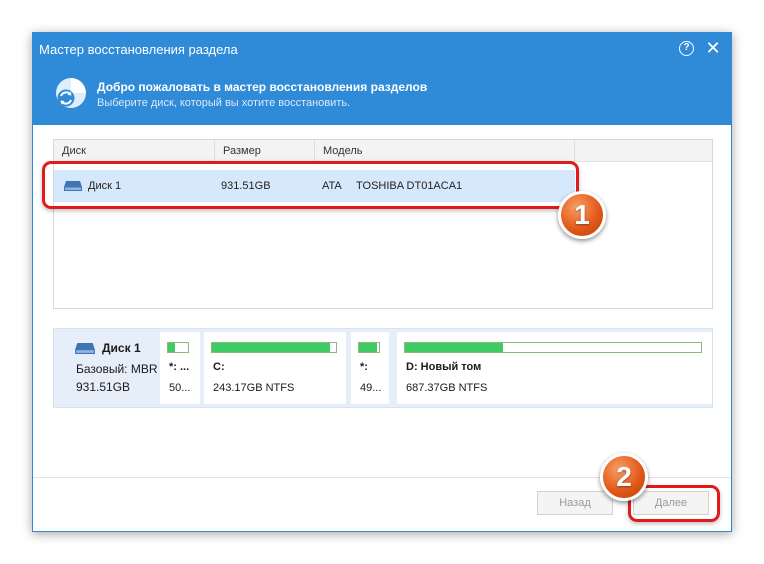 This screenshot has height=564, width=764. Describe the element at coordinates (138, 49) in the screenshot. I see `window-title: Мастер восстановления раздела` at that location.